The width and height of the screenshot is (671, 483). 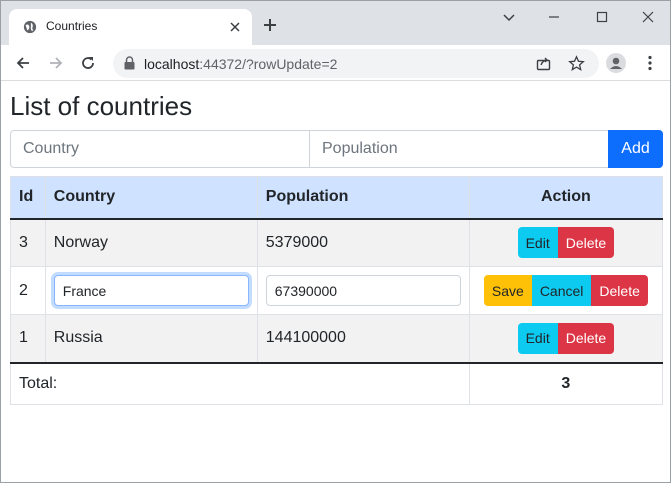 I want to click on back-arrow-icon, so click(x=23, y=63).